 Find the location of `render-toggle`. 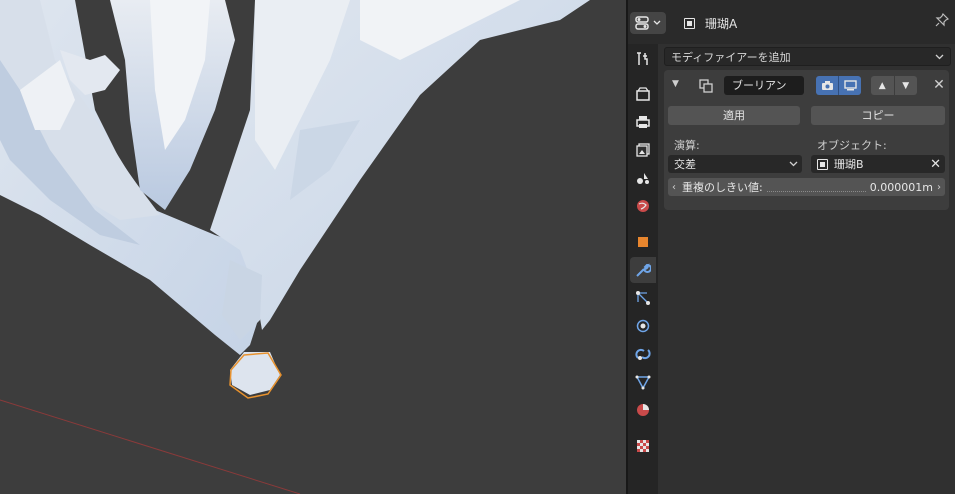

render-toggle is located at coordinates (827, 85).